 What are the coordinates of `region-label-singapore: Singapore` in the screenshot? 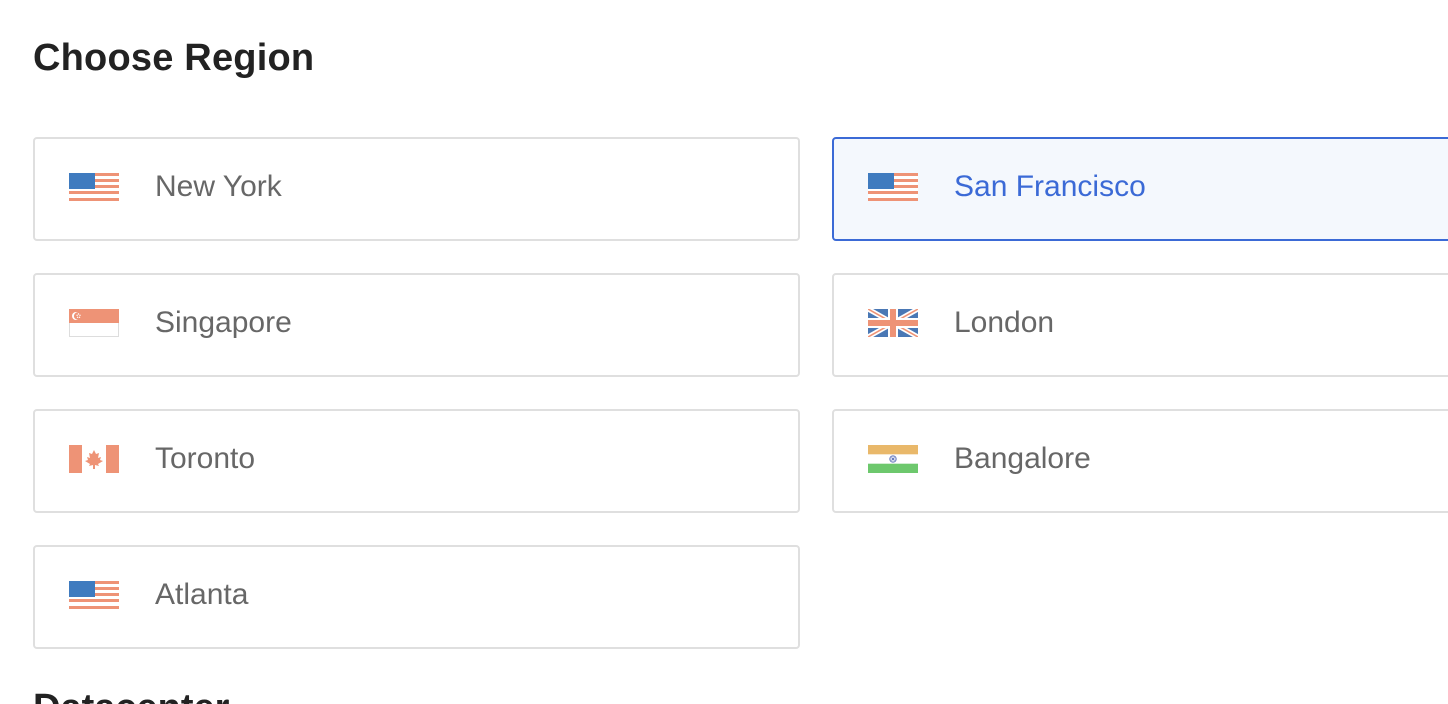 It's located at (223, 322).